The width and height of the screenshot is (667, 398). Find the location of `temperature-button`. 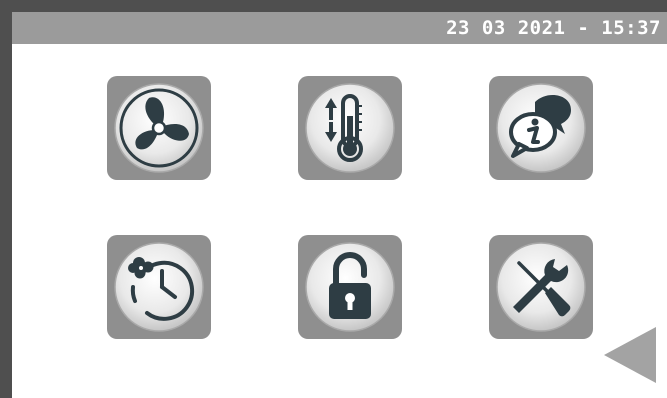

temperature-button is located at coordinates (350, 128).